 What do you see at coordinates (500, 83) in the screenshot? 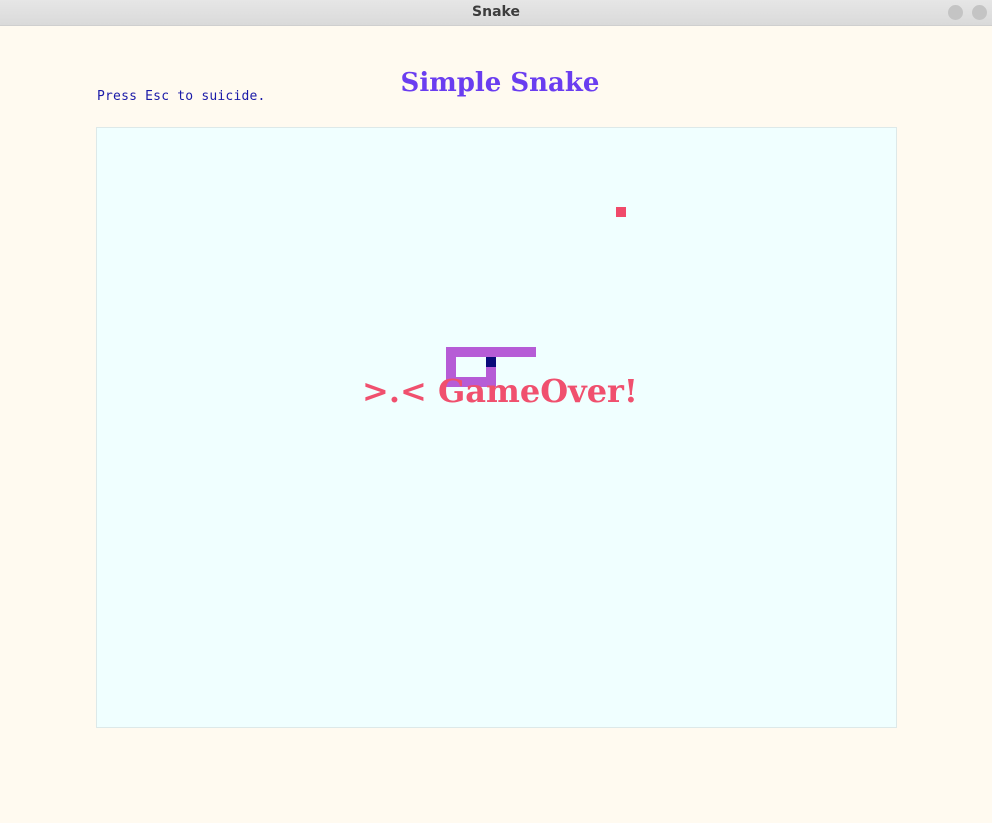
I see `game-title: Simple Snake` at bounding box center [500, 83].